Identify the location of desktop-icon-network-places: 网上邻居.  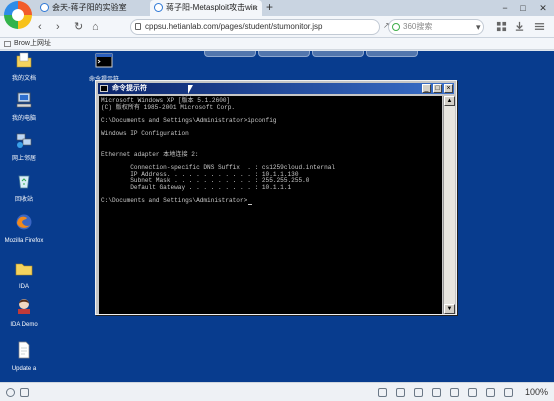
(24, 147).